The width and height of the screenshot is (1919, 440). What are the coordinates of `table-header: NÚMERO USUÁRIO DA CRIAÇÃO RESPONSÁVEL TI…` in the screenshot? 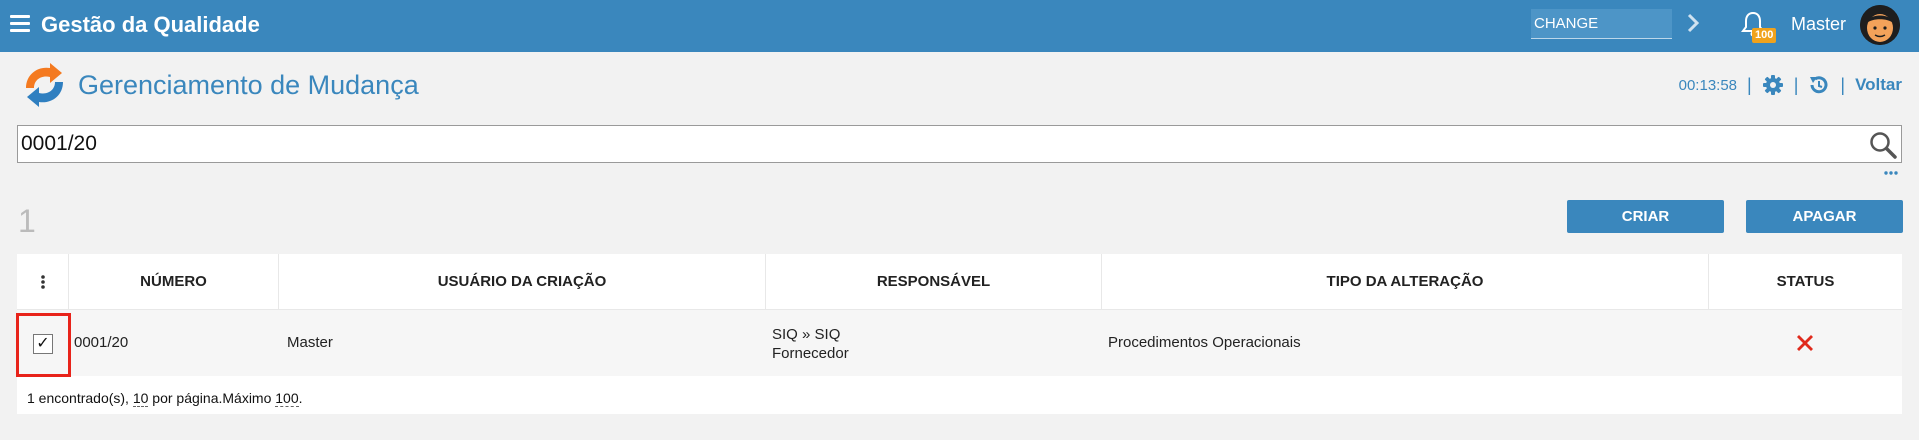 It's located at (959, 282).